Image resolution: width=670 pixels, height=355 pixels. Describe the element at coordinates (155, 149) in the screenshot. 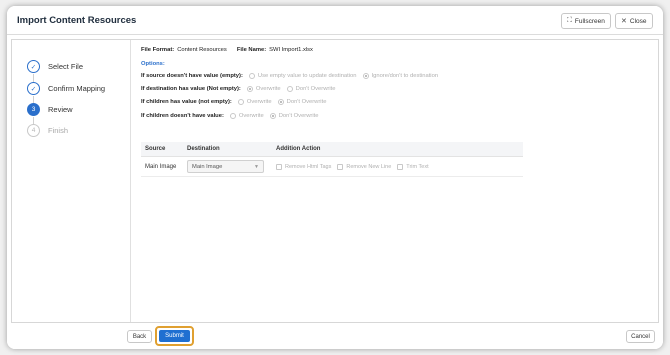

I see `header-source: Source` at that location.